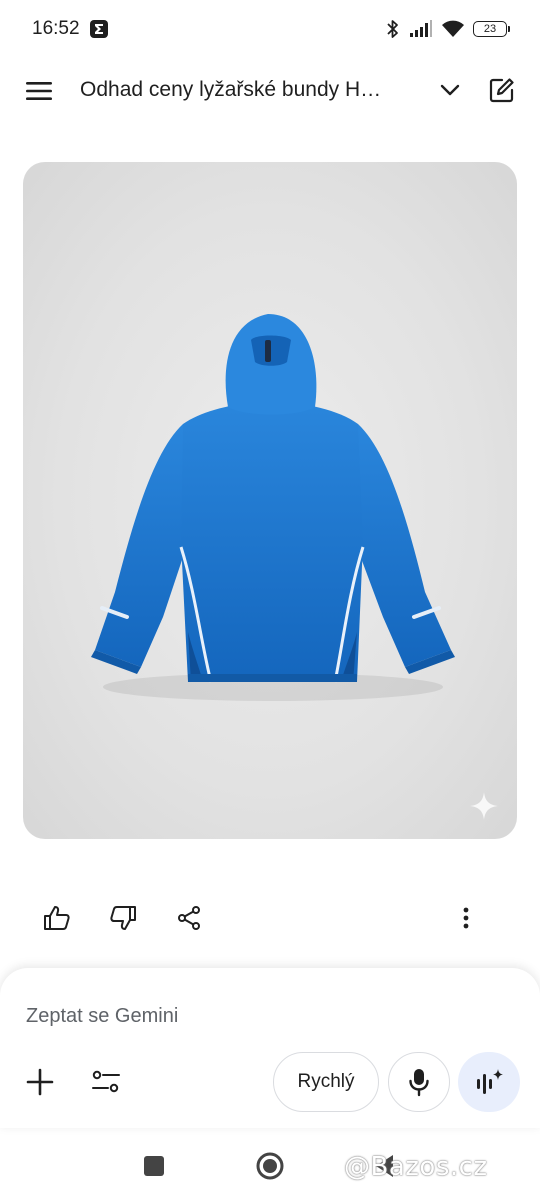 This screenshot has width=540, height=1200. I want to click on title-dropdown-button, so click(450, 90).